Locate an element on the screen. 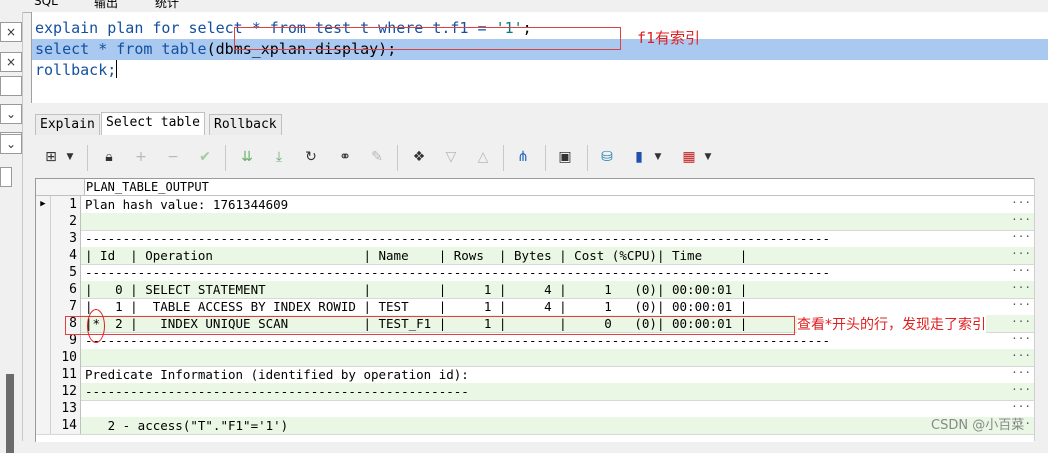 Image resolution: width=1048 pixels, height=453 pixels. grid-header: PLAN_TABLE_OUTPUT is located at coordinates (535, 187).